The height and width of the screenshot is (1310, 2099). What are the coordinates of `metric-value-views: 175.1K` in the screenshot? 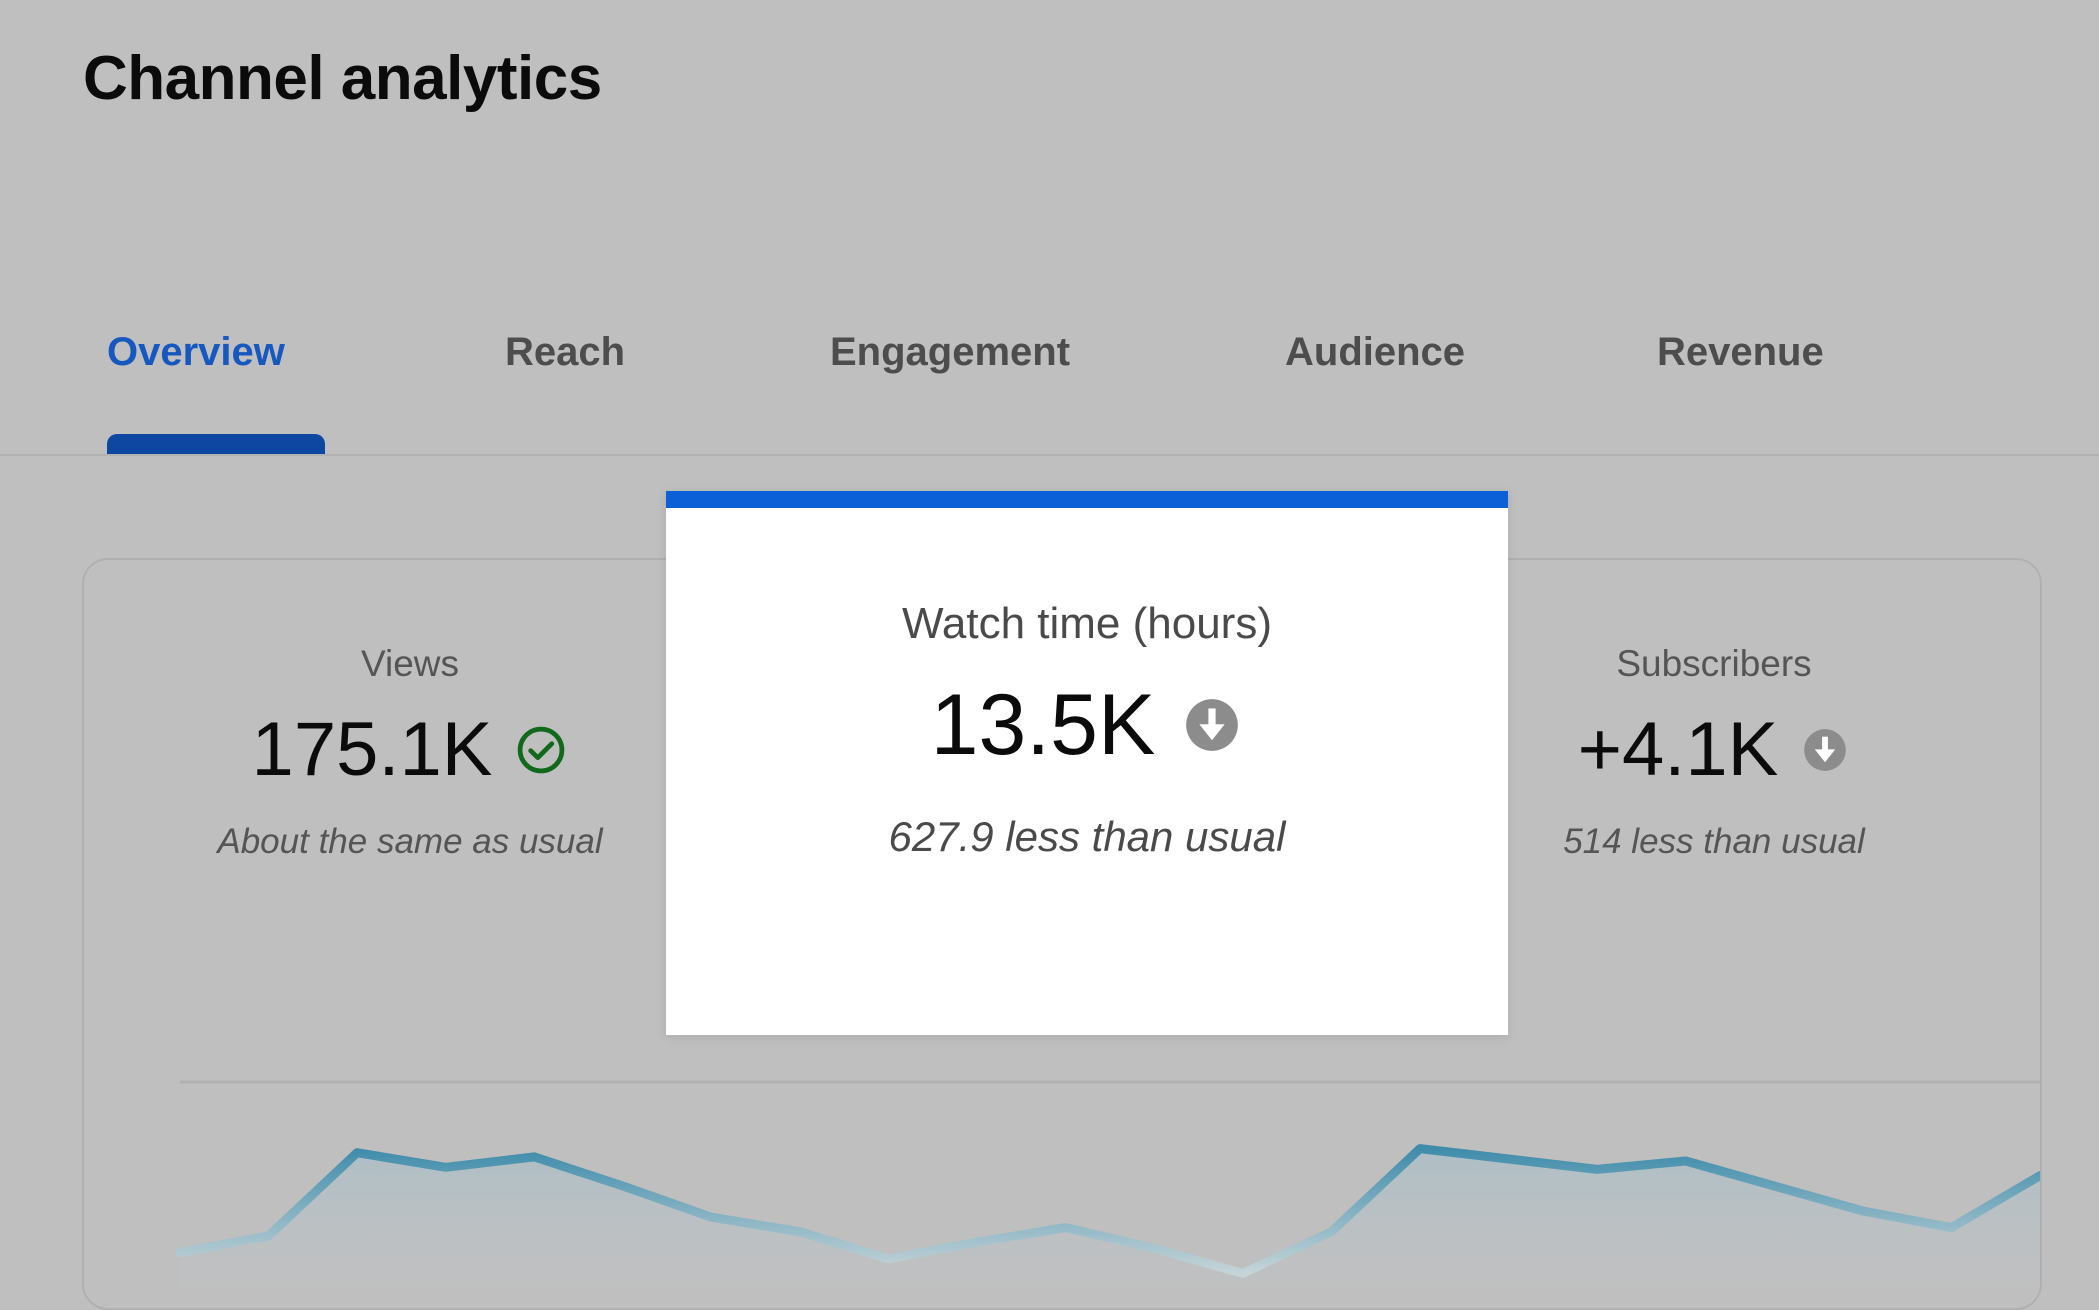 It's located at (372, 749).